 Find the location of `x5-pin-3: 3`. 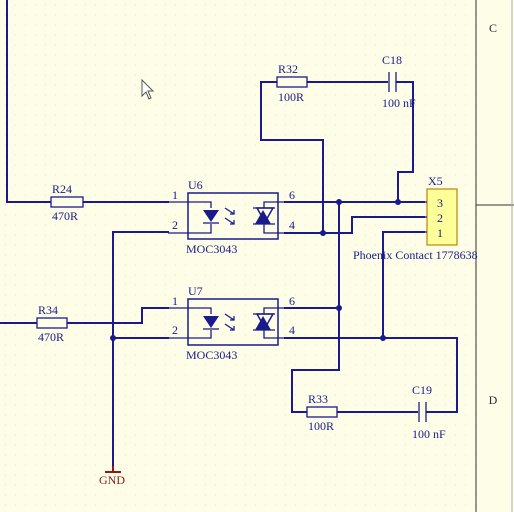

x5-pin-3: 3 is located at coordinates (440, 203).